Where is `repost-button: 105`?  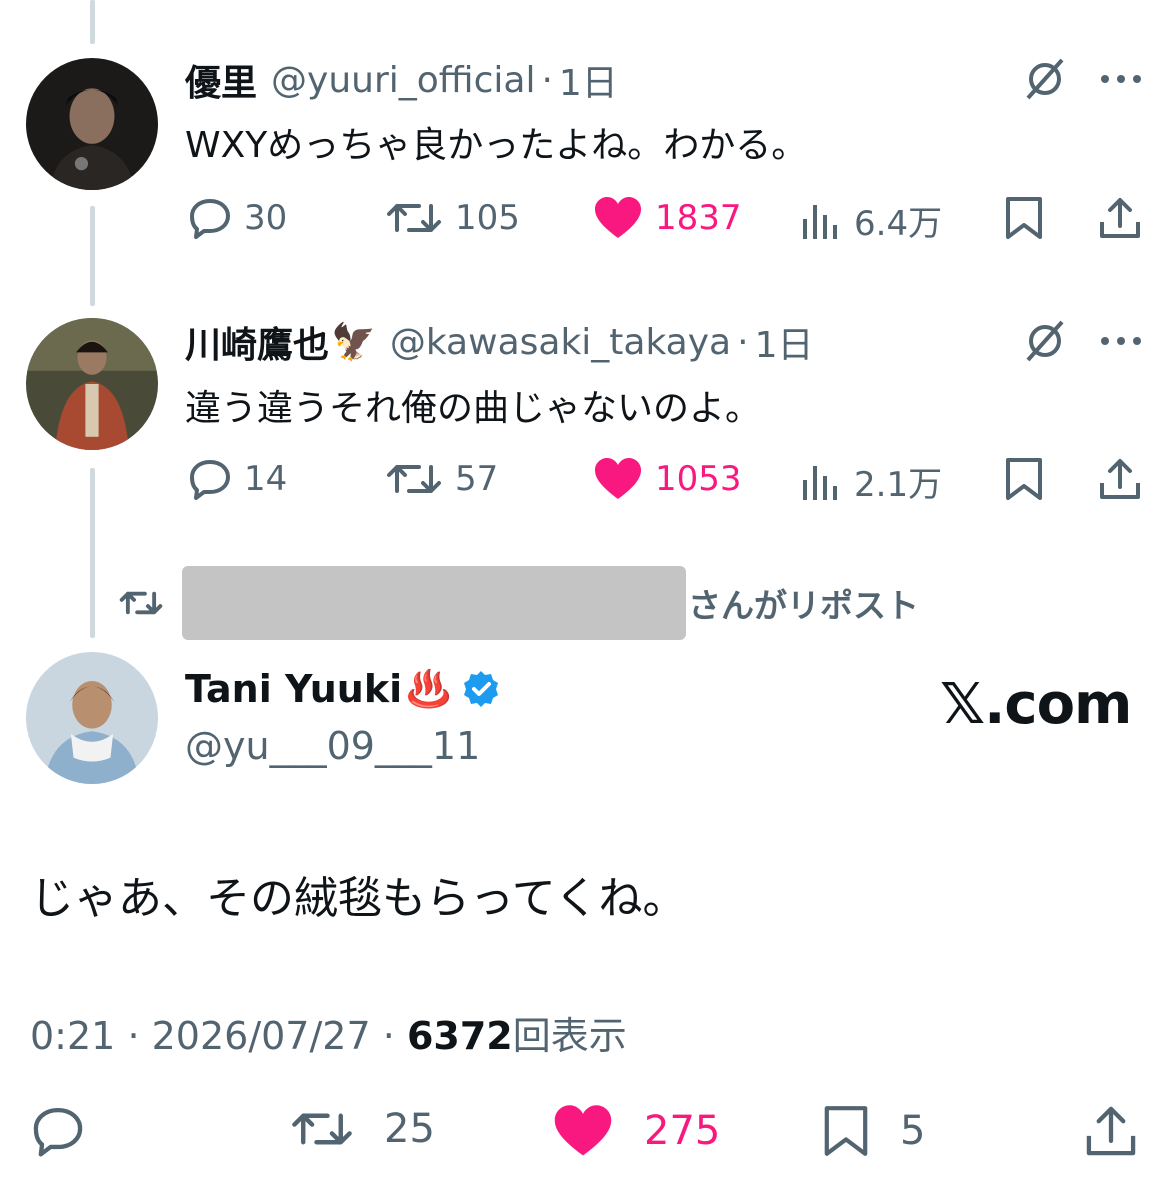
repost-button: 105 is located at coordinates (452, 218).